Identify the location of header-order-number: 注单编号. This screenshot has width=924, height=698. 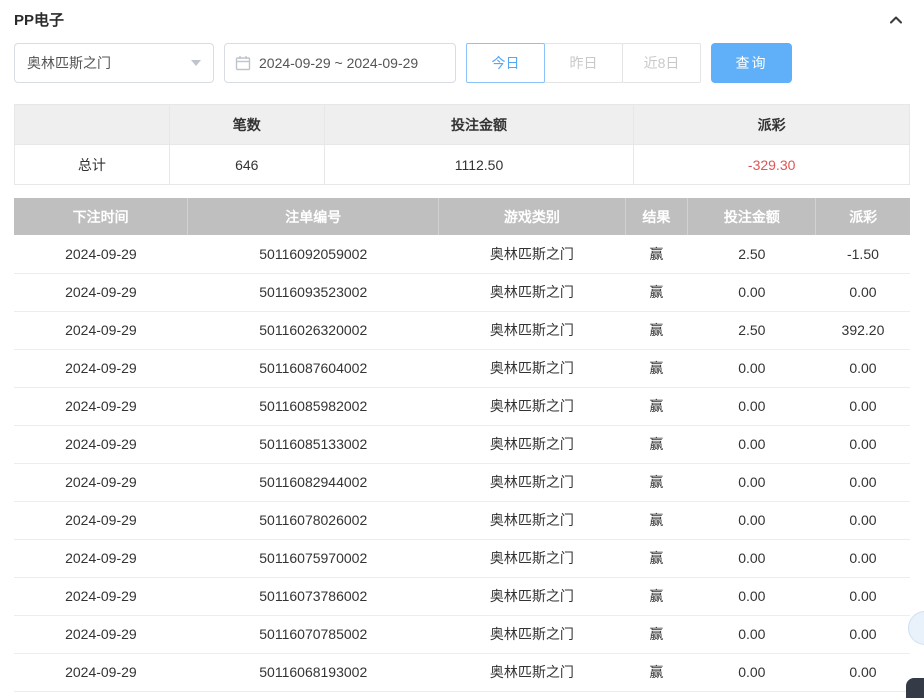
(313, 216).